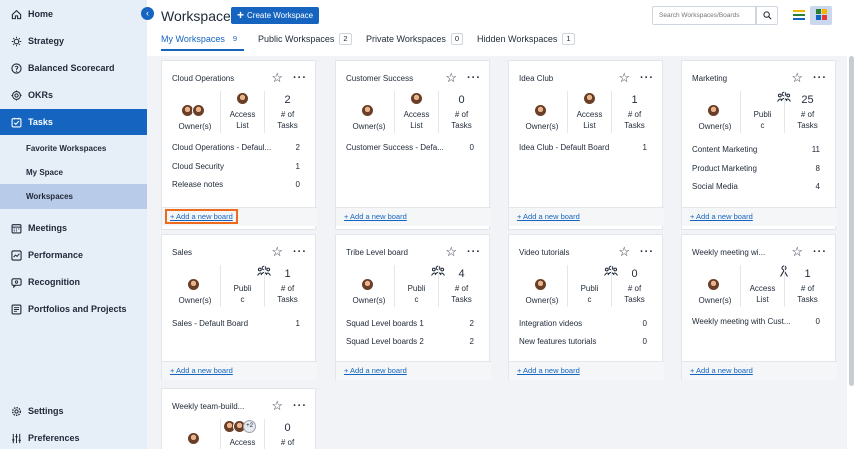 This screenshot has height=449, width=856. What do you see at coordinates (756, 321) in the screenshot?
I see `board-row: Weekly meeting with Cust... 0` at bounding box center [756, 321].